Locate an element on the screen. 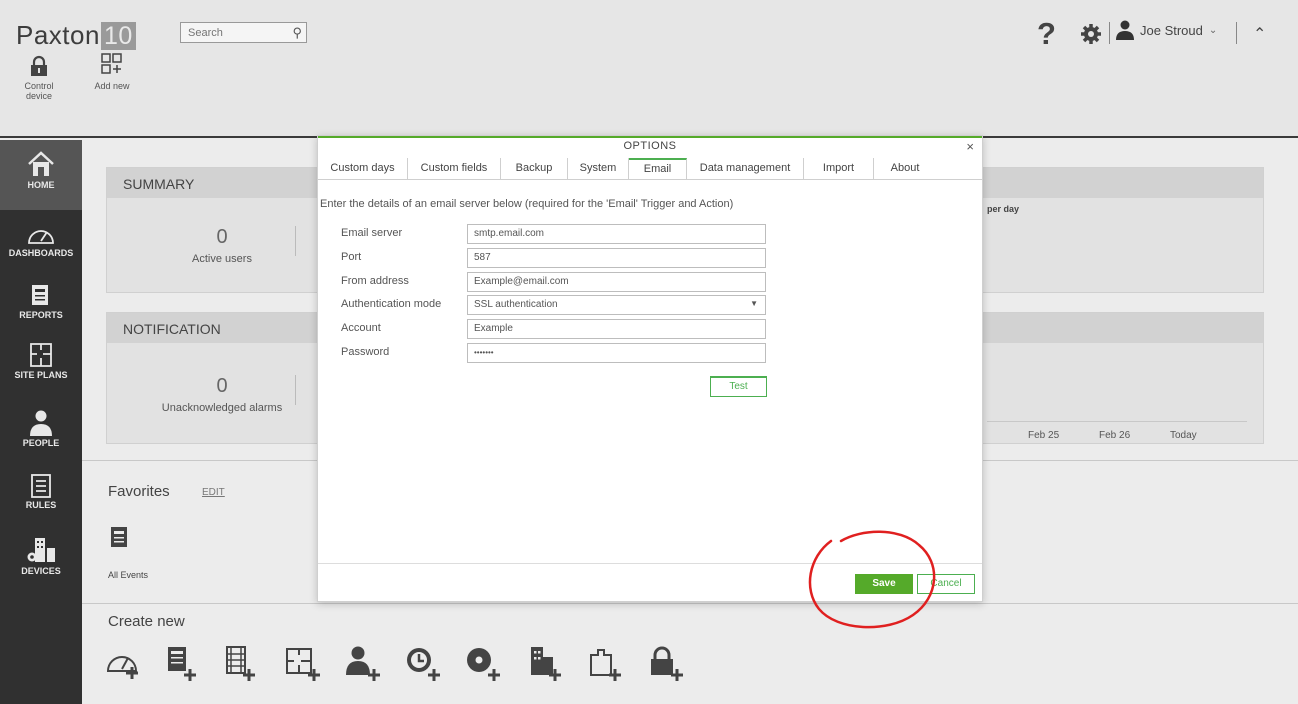 This screenshot has height=704, width=1298. port-input: 587 is located at coordinates (616, 258).